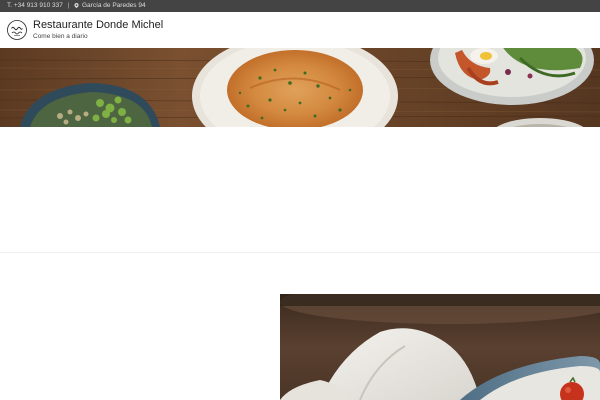 The image size is (600, 400). I want to click on dish-photo-image, so click(440, 347).